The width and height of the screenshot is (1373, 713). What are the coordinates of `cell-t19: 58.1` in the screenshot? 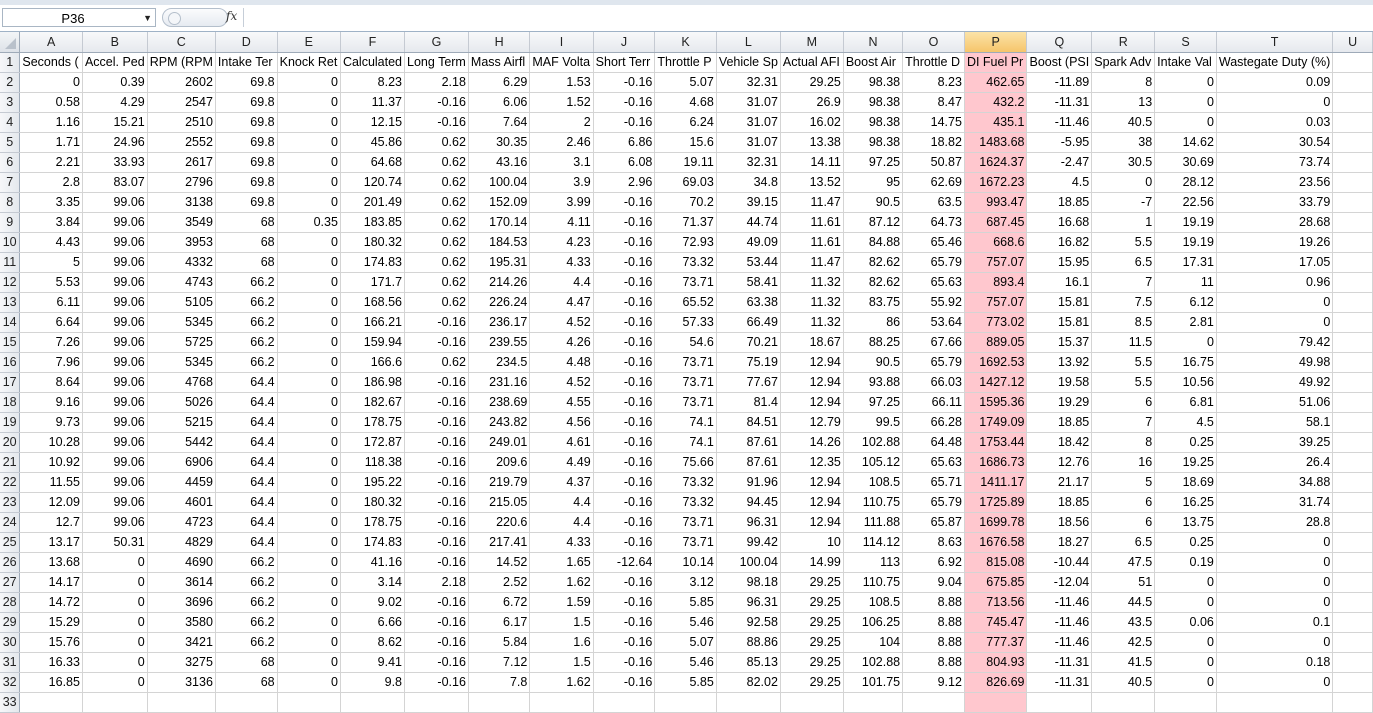 It's located at (1275, 422).